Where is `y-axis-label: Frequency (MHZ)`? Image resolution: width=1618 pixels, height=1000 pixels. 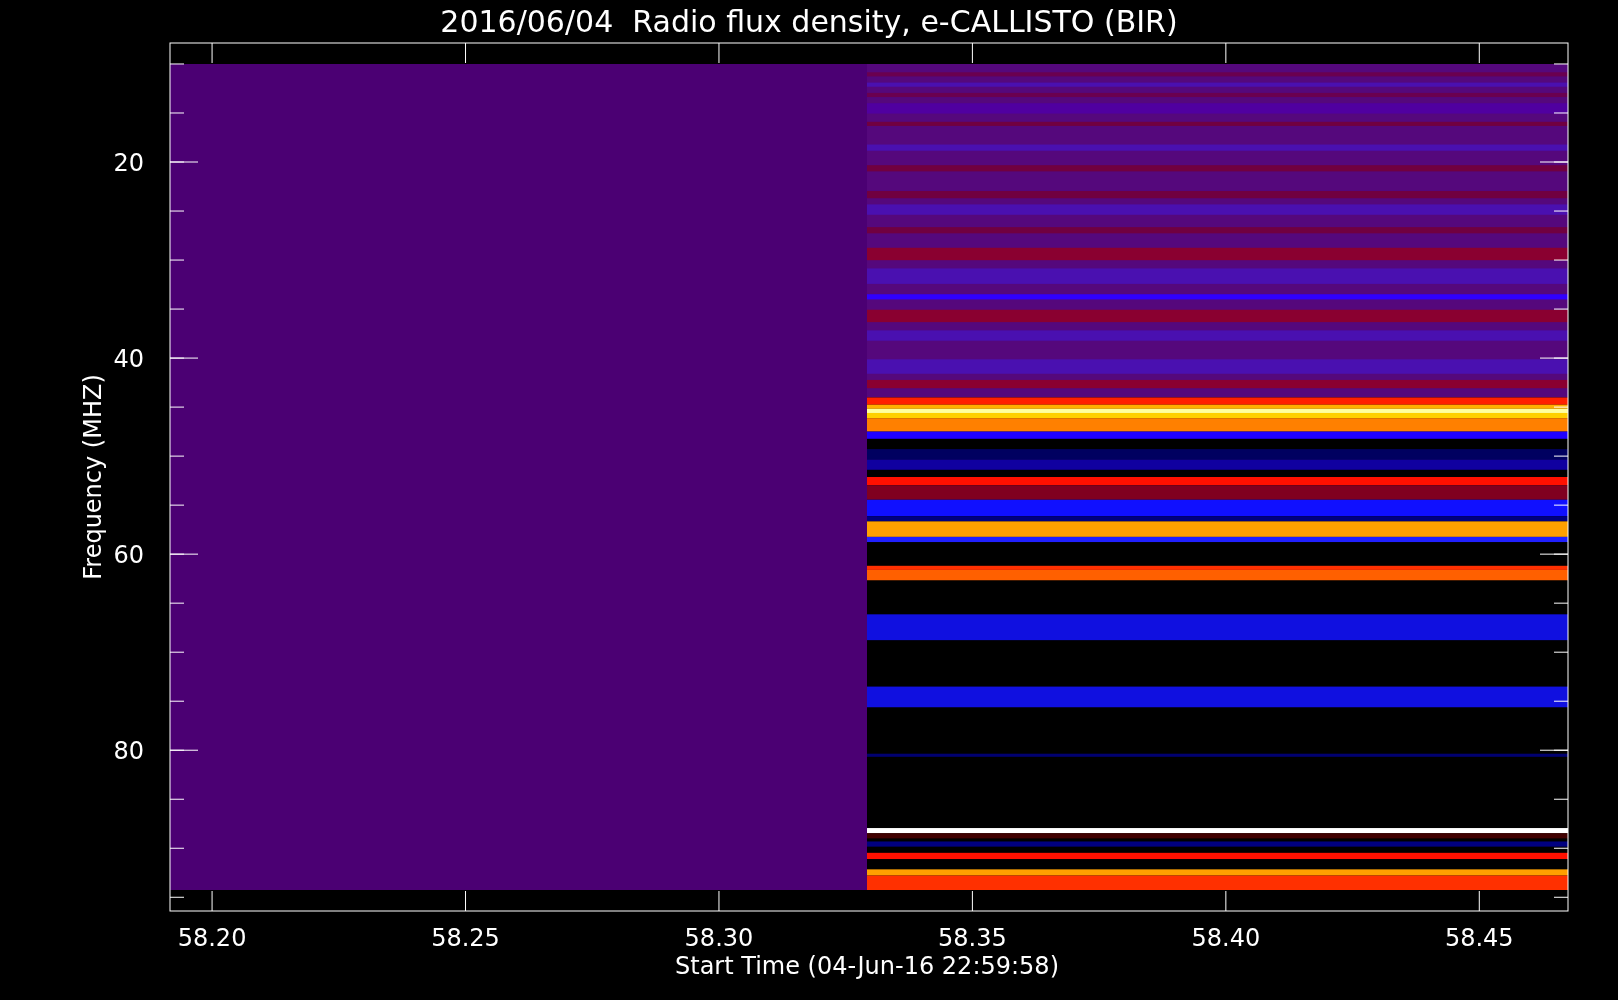 y-axis-label: Frequency (MHZ) is located at coordinates (93, 477).